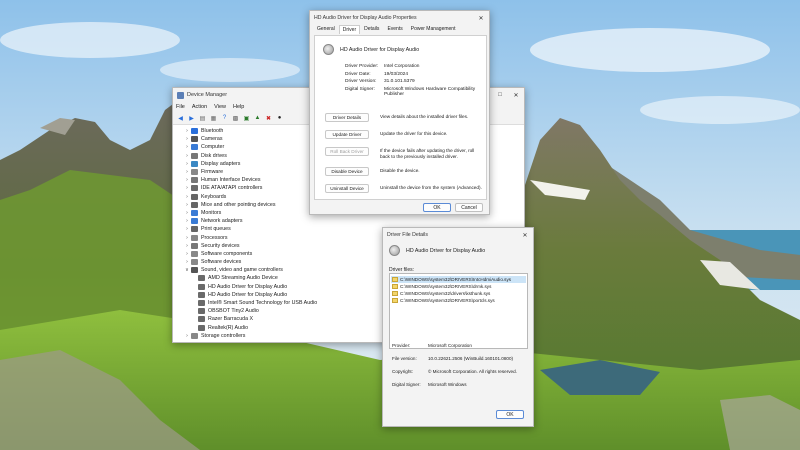 This screenshot has width=800, height=450. Describe the element at coordinates (402, 66) in the screenshot. I see `info-value: Intel Corporation` at that location.